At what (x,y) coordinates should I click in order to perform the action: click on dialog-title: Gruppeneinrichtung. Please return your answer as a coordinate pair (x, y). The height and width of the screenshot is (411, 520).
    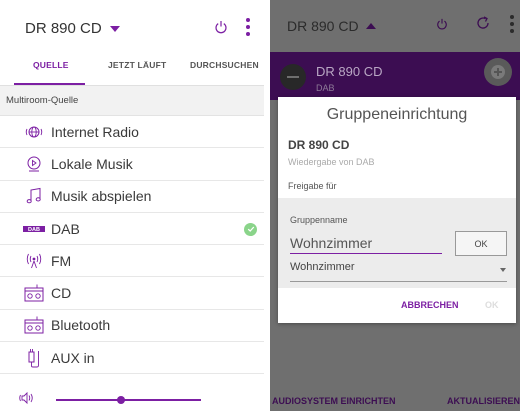
    Looking at the image, I should click on (397, 114).